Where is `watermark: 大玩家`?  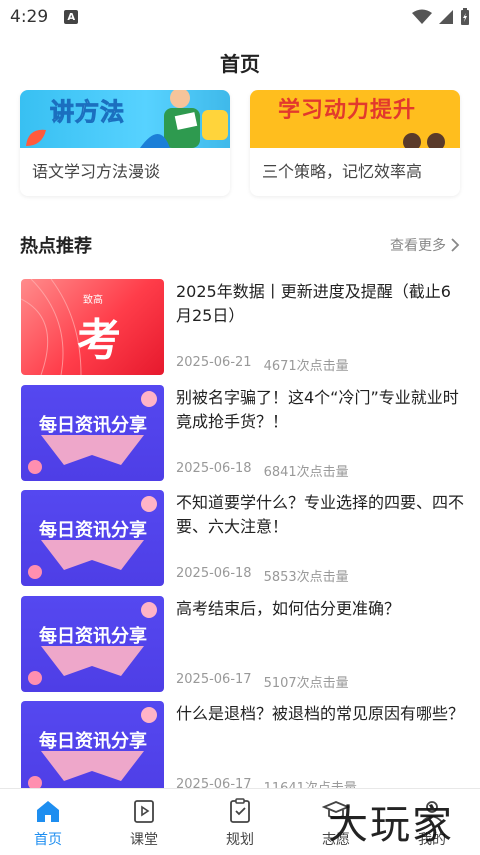
watermark: 大玩家 is located at coordinates (391, 825).